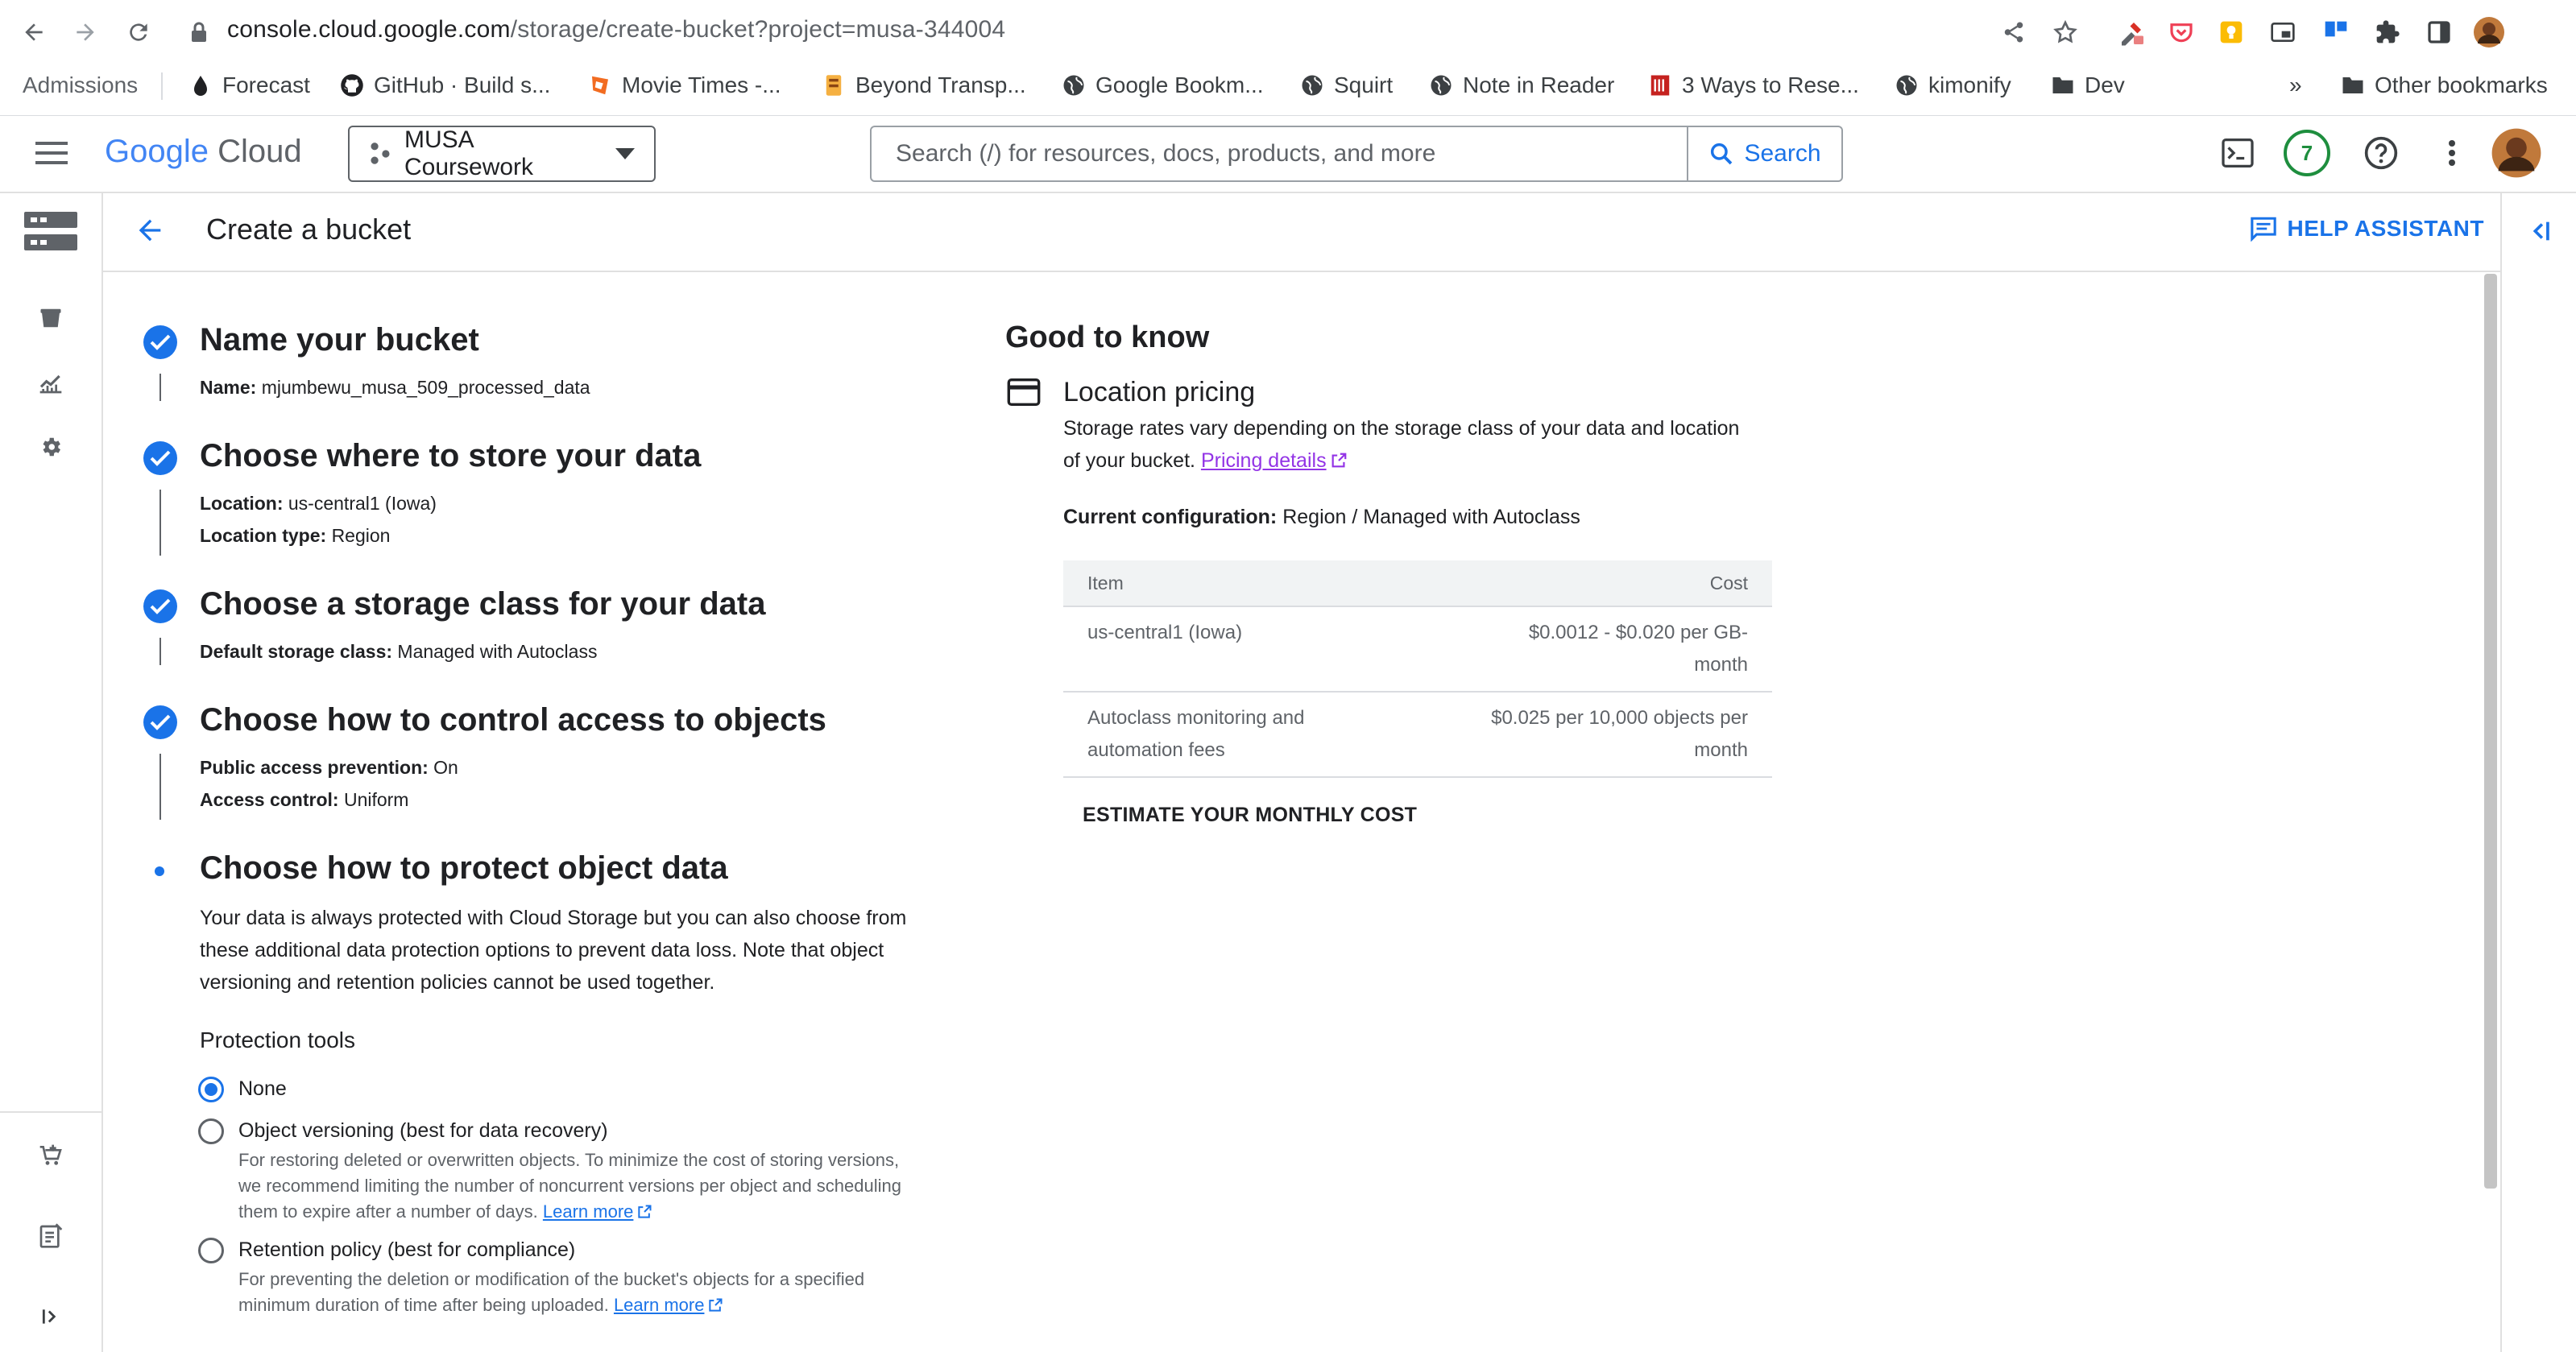 The height and width of the screenshot is (1352, 2576). Describe the element at coordinates (1107, 337) in the screenshot. I see `good-to-know-title: Good to know` at that location.